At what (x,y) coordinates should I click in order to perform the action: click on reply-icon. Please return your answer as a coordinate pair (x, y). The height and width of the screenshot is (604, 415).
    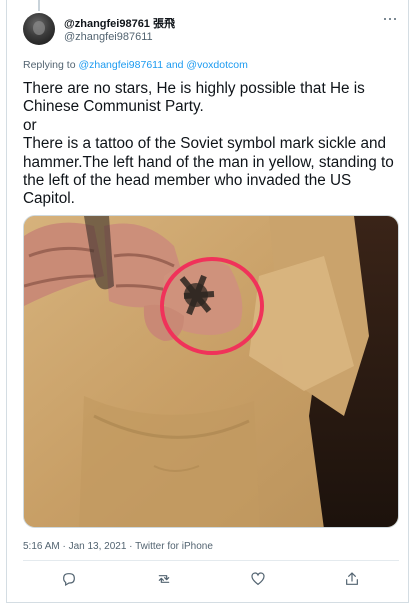
    Looking at the image, I should click on (69, 579).